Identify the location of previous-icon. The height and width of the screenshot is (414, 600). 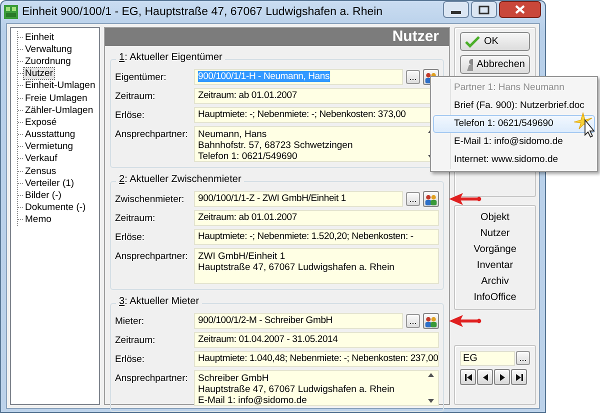
(485, 377).